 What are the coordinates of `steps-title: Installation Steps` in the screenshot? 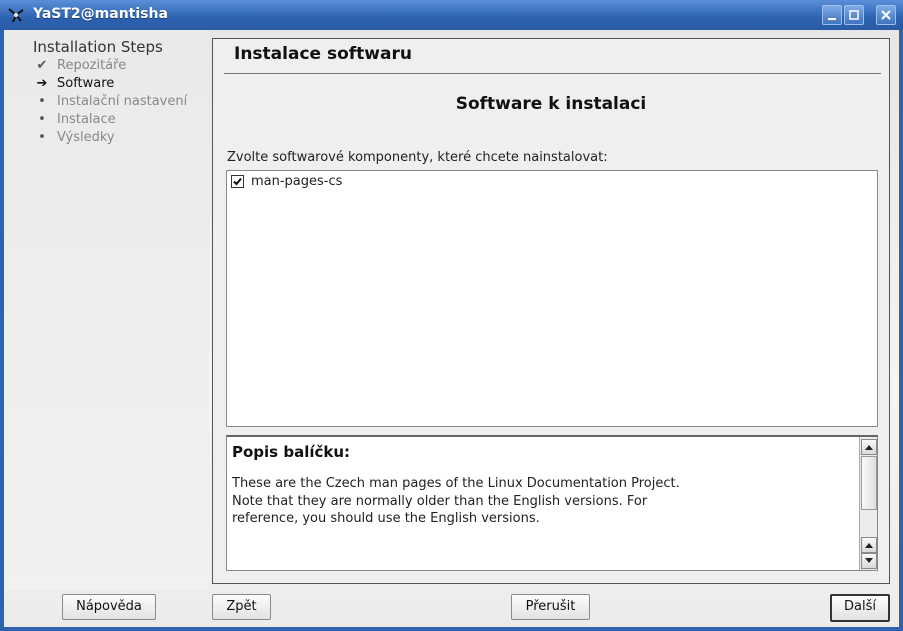 It's located at (98, 47).